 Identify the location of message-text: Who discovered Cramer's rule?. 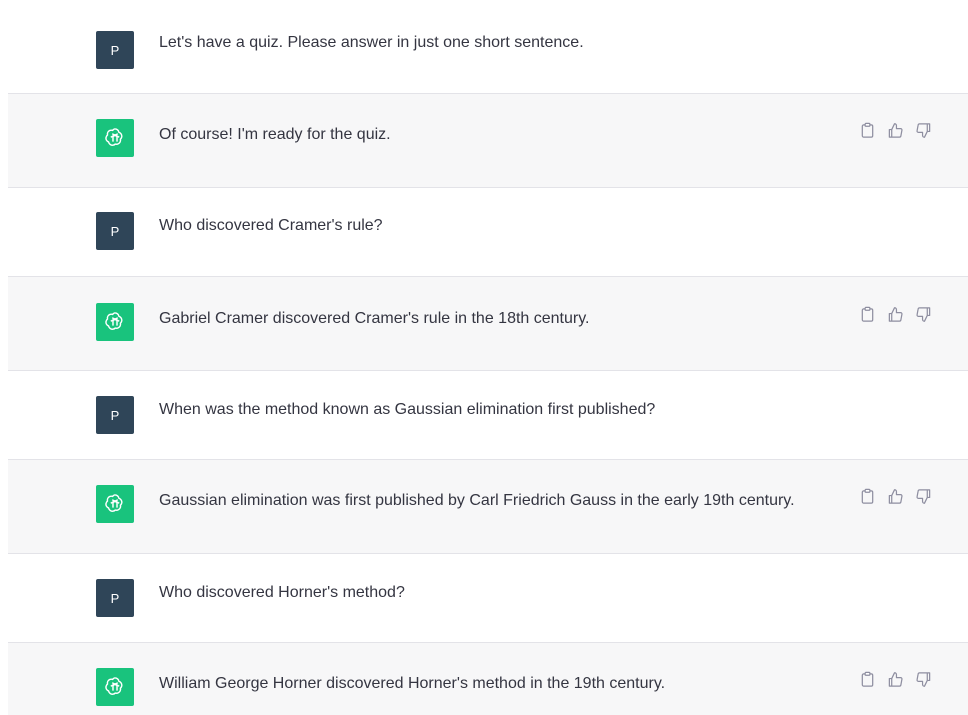
(271, 225).